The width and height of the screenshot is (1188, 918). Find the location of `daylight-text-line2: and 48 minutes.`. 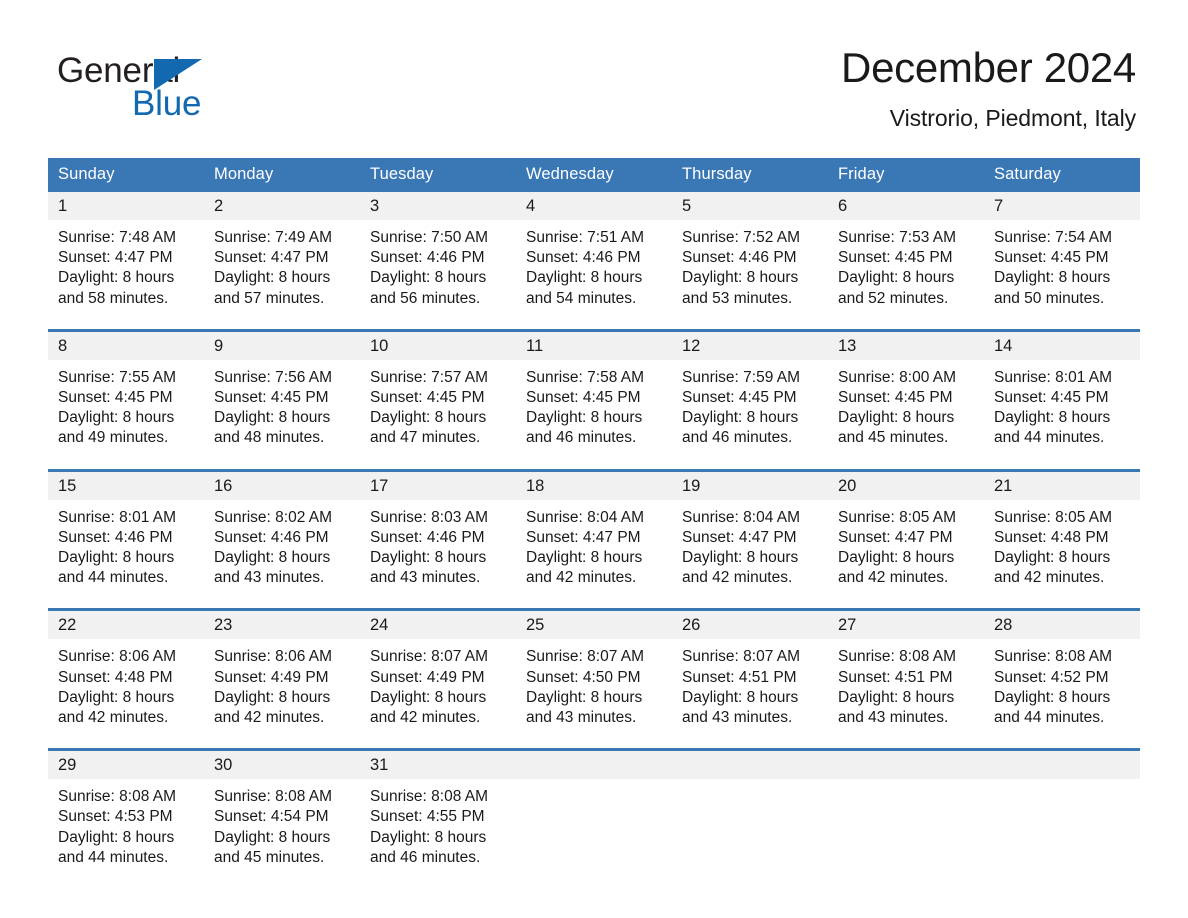

daylight-text-line2: and 48 minutes. is located at coordinates (269, 438).